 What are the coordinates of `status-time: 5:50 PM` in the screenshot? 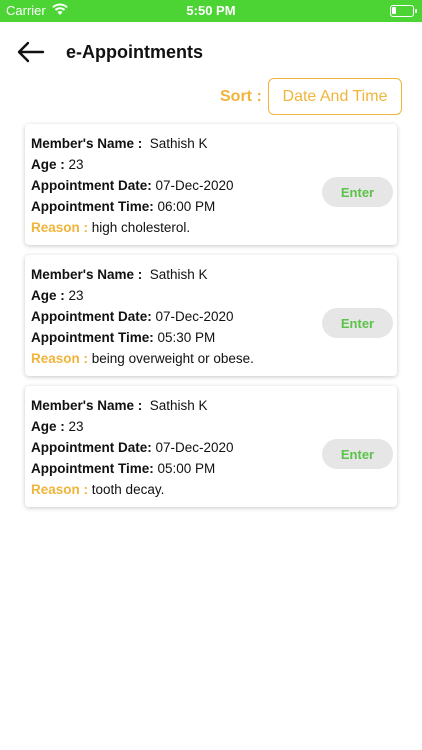 It's located at (211, 10).